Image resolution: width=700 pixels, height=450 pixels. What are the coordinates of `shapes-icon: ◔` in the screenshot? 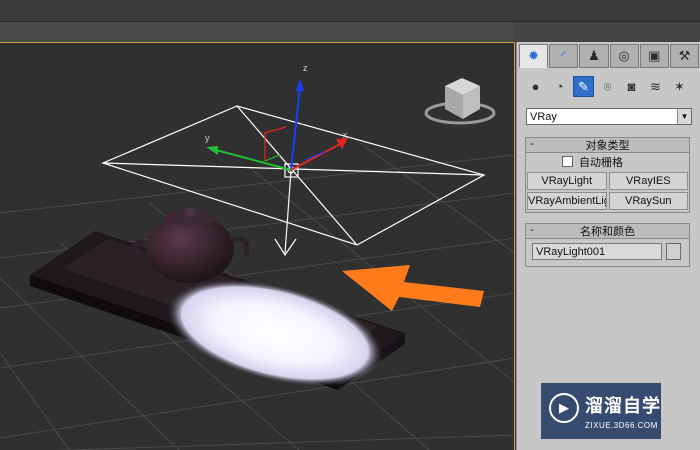 It's located at (559, 86).